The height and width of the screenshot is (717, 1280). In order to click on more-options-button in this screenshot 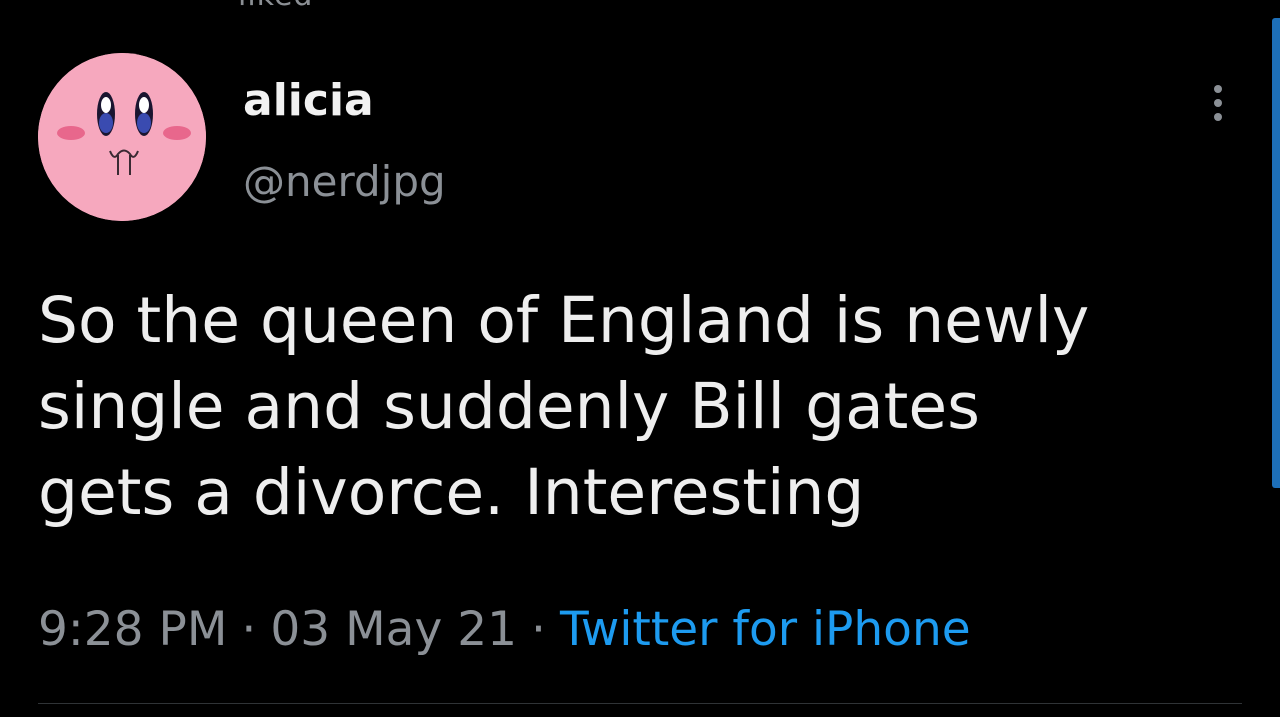, I will do `click(1218, 103)`.